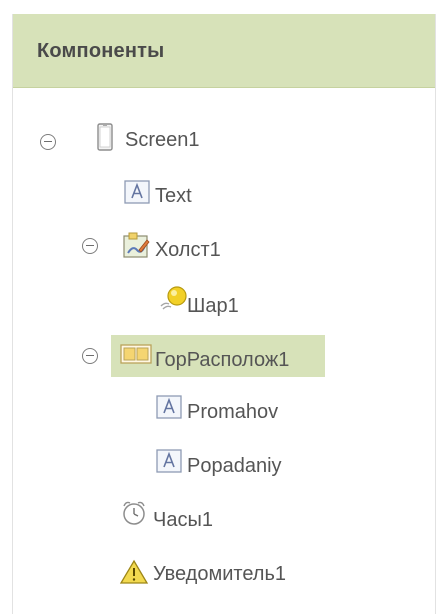 The height and width of the screenshot is (614, 440). What do you see at coordinates (90, 356) in the screenshot?
I see `collapse-horizontal-arrangement-toggle` at bounding box center [90, 356].